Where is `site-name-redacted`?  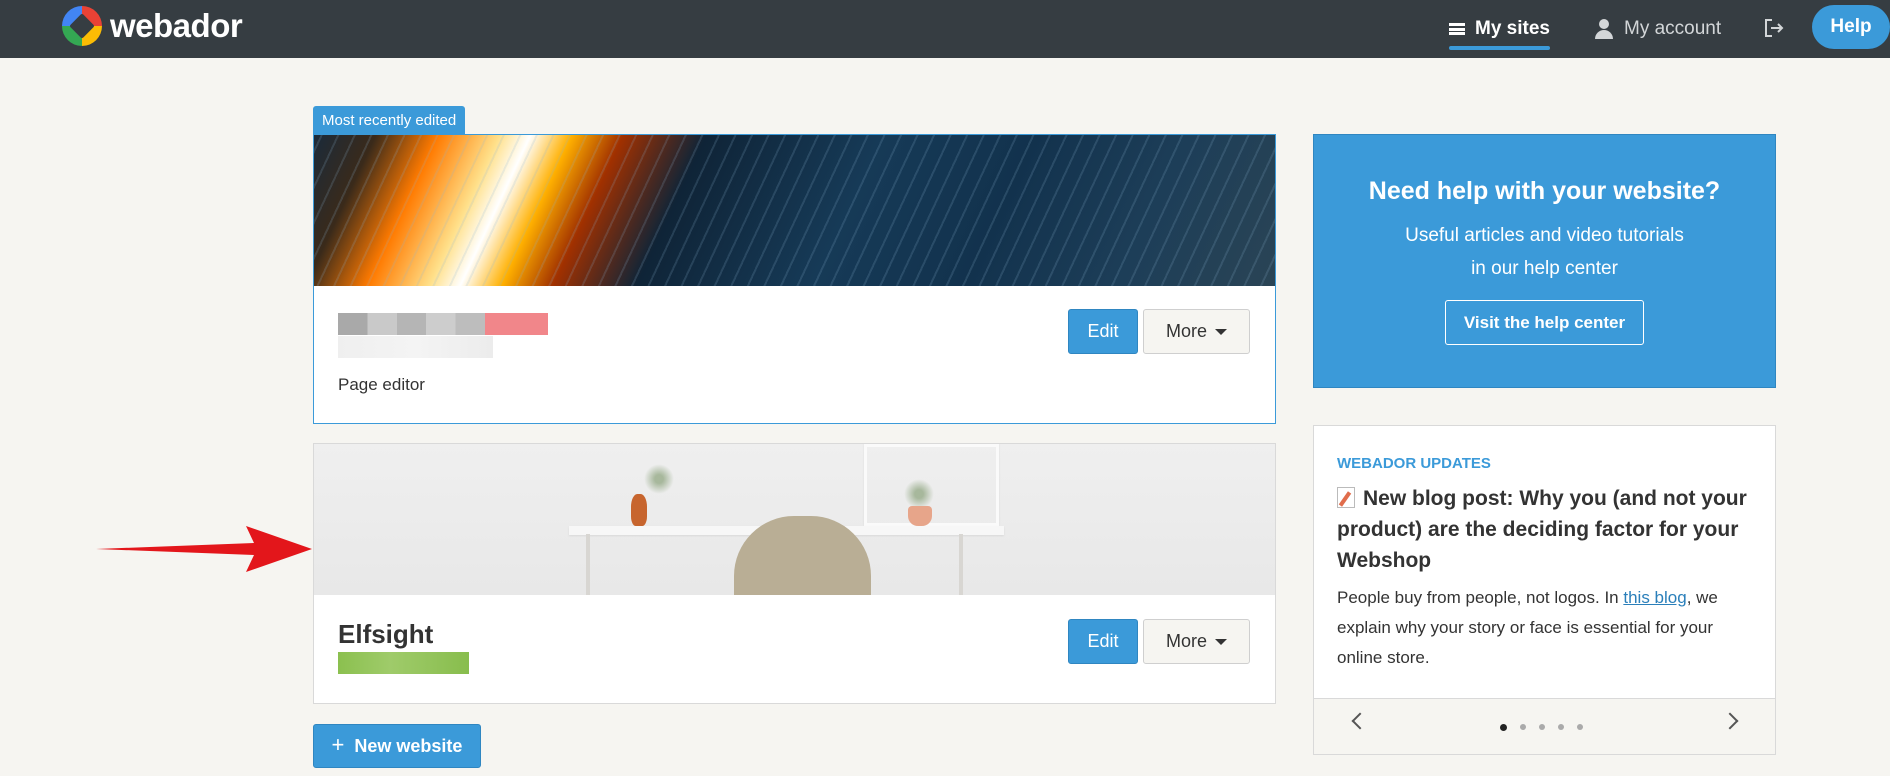
site-name-redacted is located at coordinates (443, 324).